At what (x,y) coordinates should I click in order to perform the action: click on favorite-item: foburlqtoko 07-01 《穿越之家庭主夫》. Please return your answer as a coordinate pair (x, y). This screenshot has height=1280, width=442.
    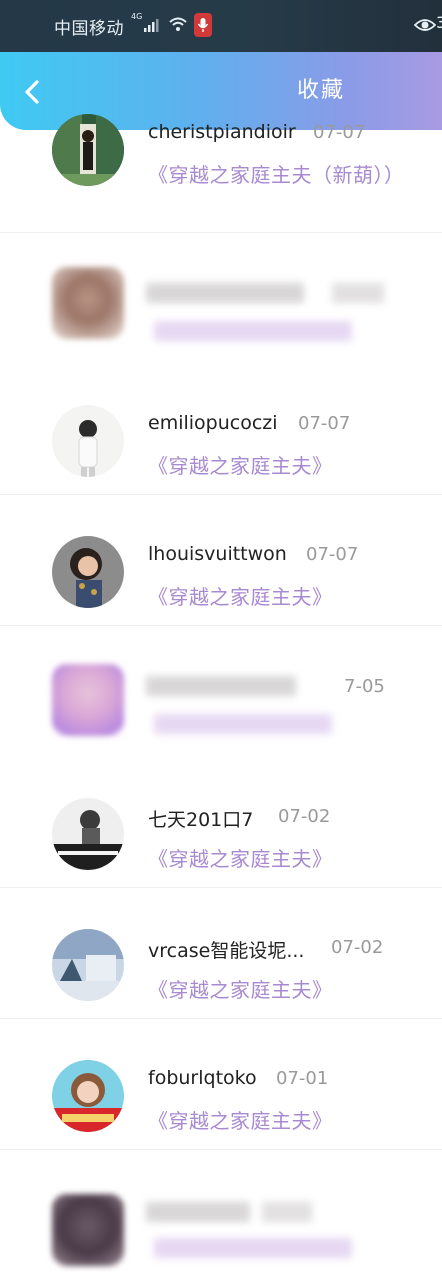
    Looking at the image, I should click on (221, 1084).